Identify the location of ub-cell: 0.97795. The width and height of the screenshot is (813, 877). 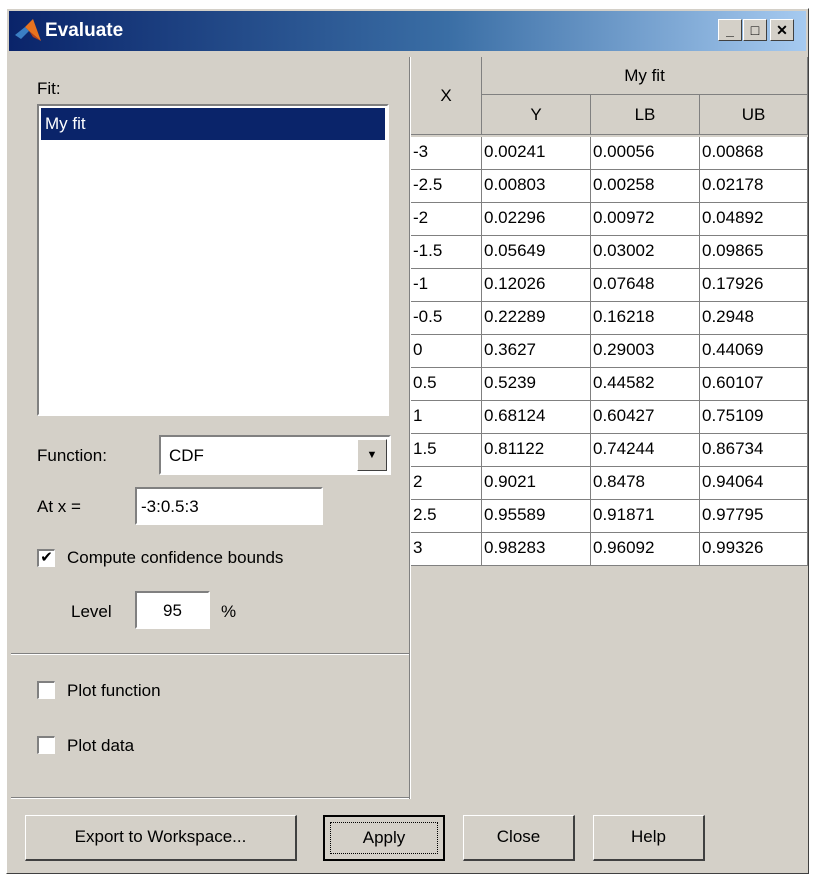
(754, 516).